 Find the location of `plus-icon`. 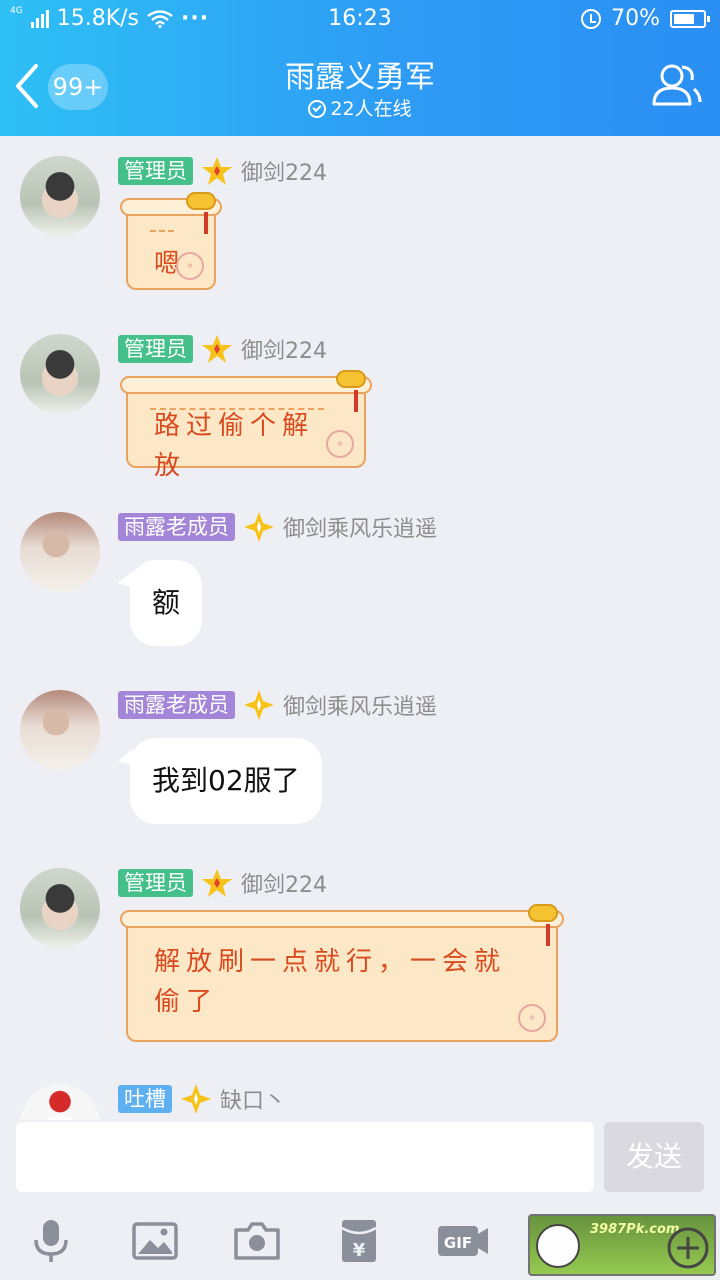

plus-icon is located at coordinates (688, 1248).